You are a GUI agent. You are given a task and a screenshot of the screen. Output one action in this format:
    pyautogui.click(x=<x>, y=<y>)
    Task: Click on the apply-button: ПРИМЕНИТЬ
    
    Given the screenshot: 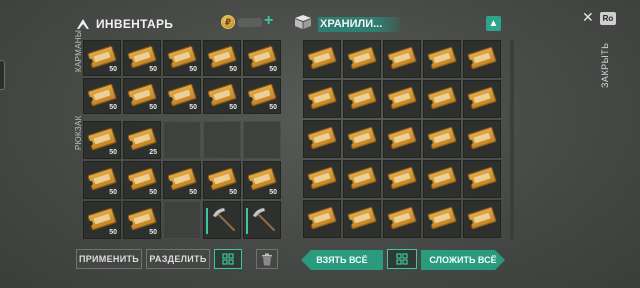 What is the action you would take?
    pyautogui.click(x=109, y=259)
    